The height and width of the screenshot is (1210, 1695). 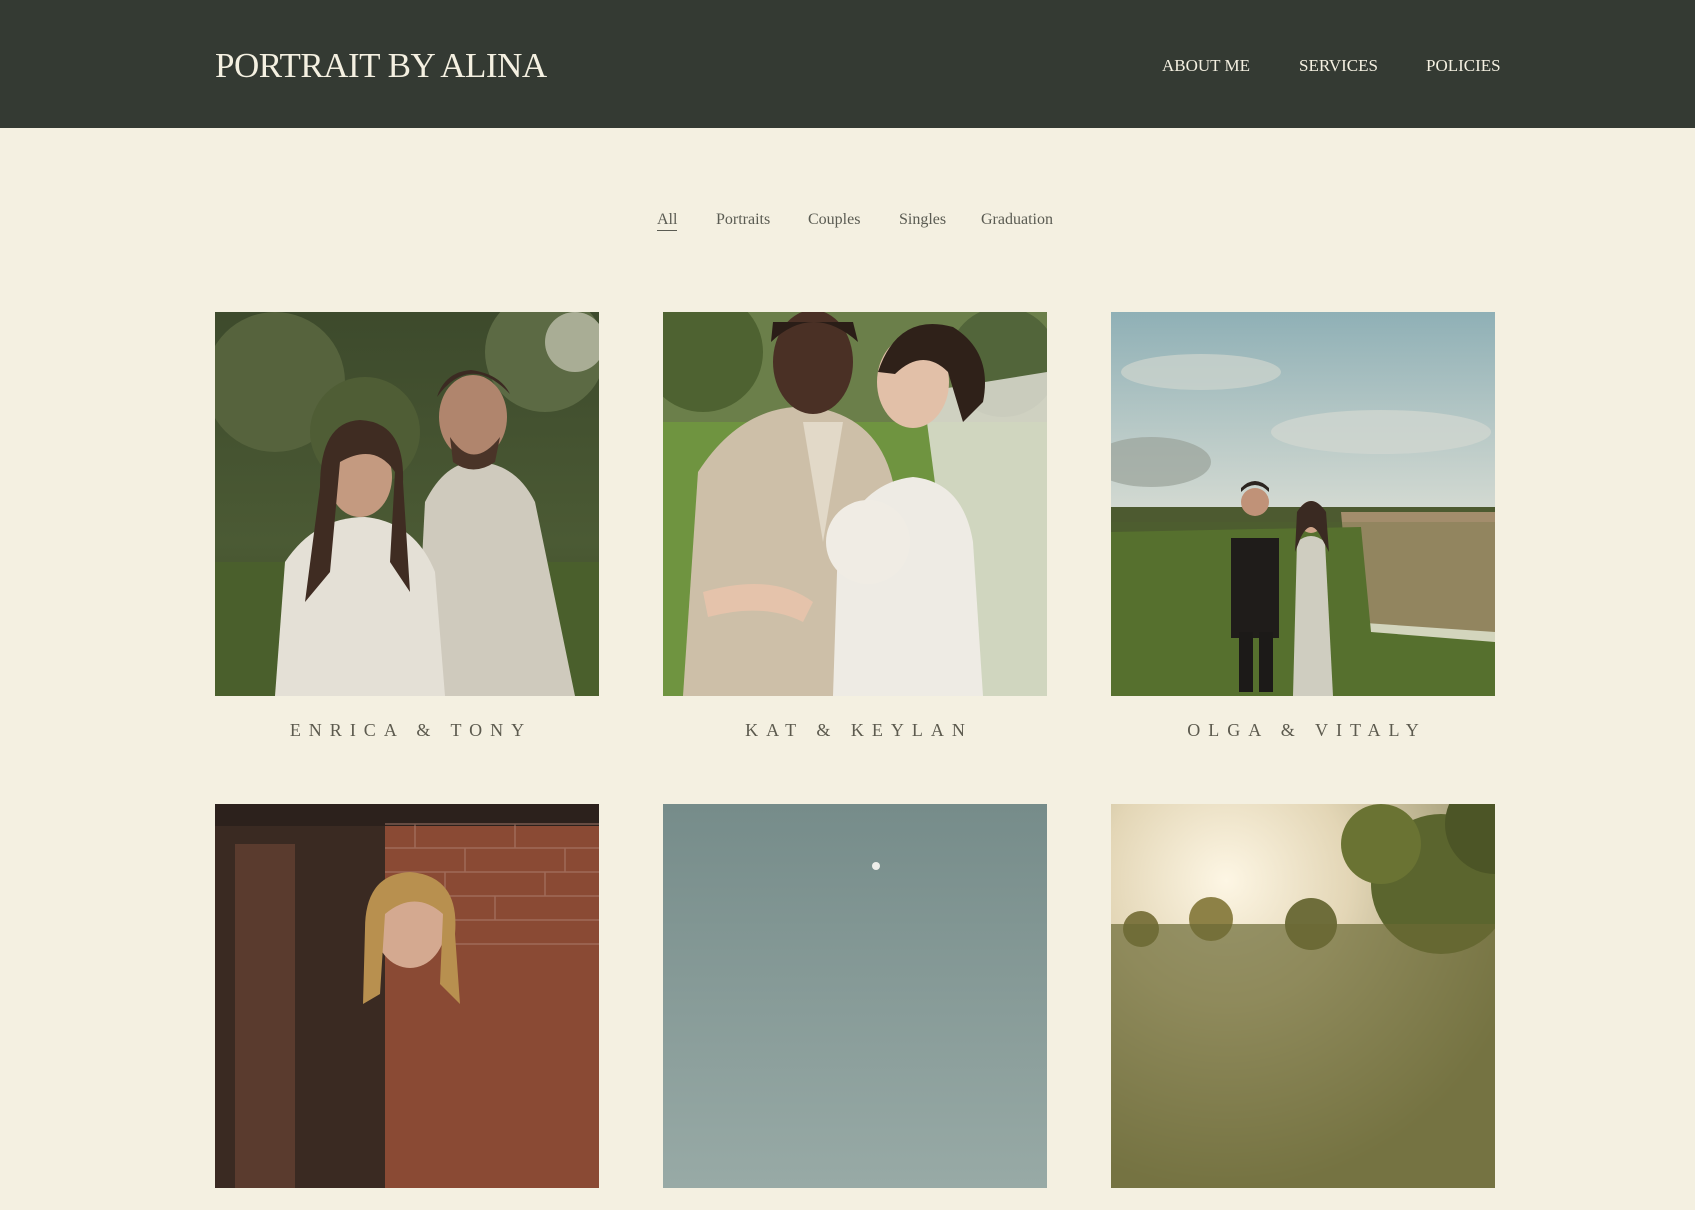 I want to click on gallery-card: KAT & KEYLAN, so click(x=855, y=527).